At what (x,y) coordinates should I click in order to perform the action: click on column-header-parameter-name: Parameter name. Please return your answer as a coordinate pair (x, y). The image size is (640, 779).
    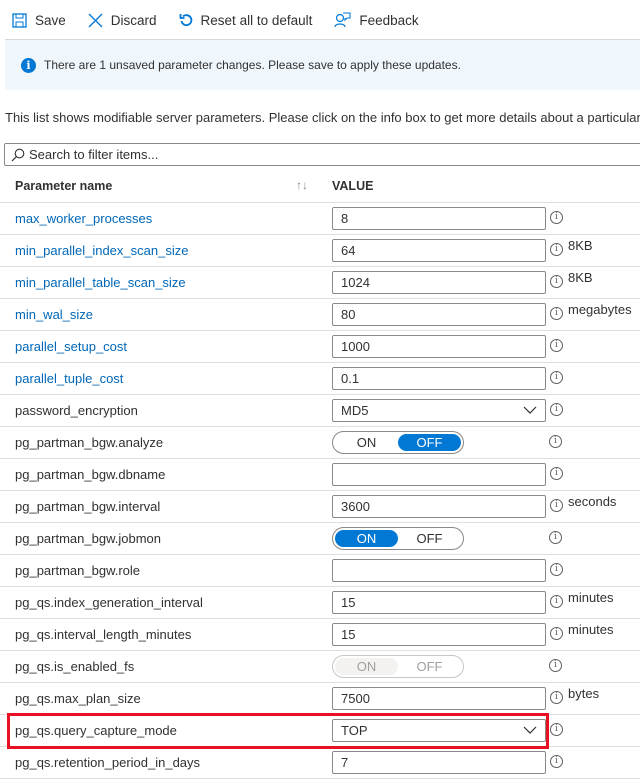
    Looking at the image, I should click on (63, 186).